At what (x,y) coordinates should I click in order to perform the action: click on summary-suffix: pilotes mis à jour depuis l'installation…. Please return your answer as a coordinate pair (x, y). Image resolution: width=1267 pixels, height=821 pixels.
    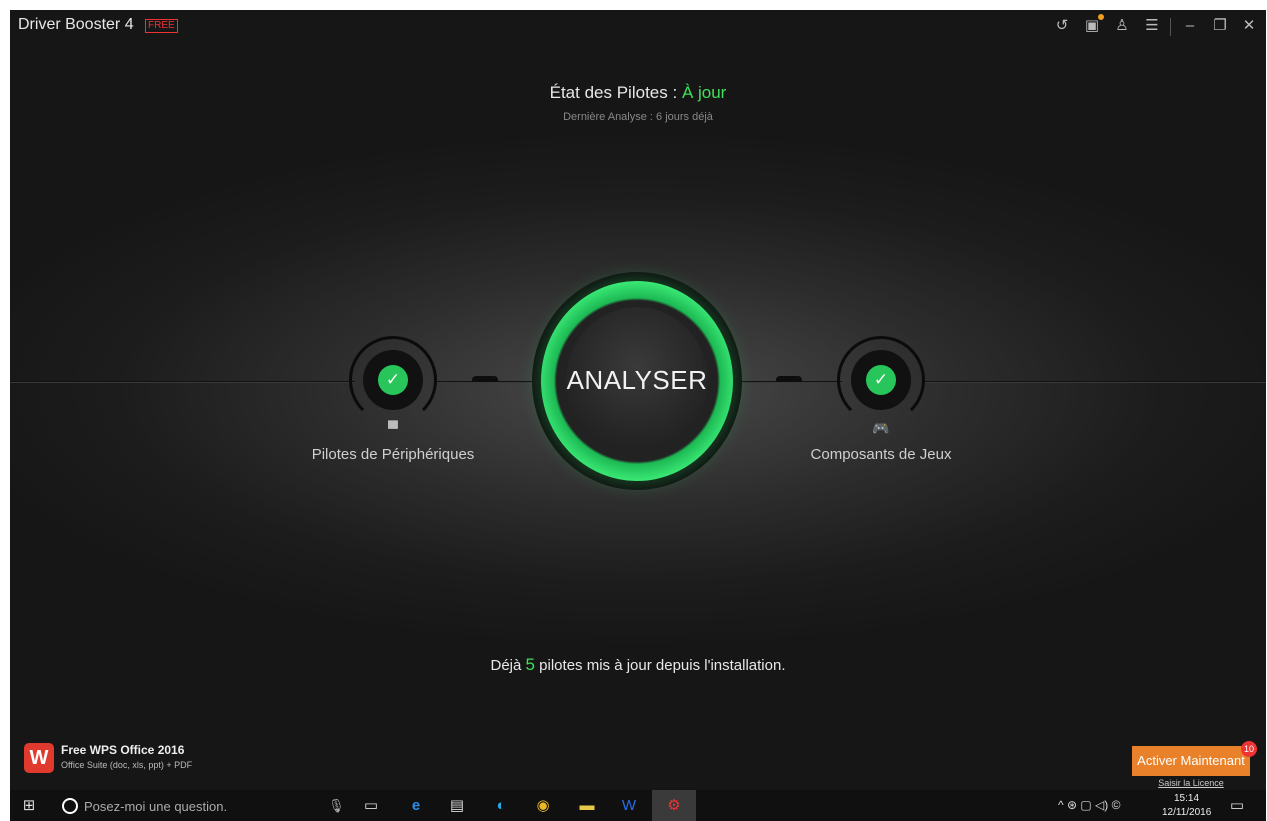
    Looking at the image, I should click on (662, 665).